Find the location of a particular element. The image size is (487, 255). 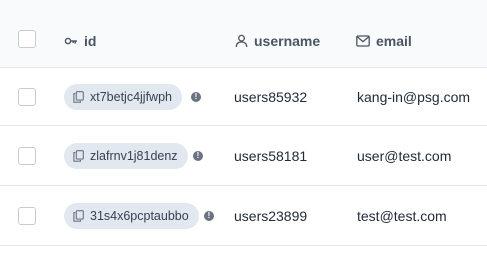

mail-icon is located at coordinates (363, 41).